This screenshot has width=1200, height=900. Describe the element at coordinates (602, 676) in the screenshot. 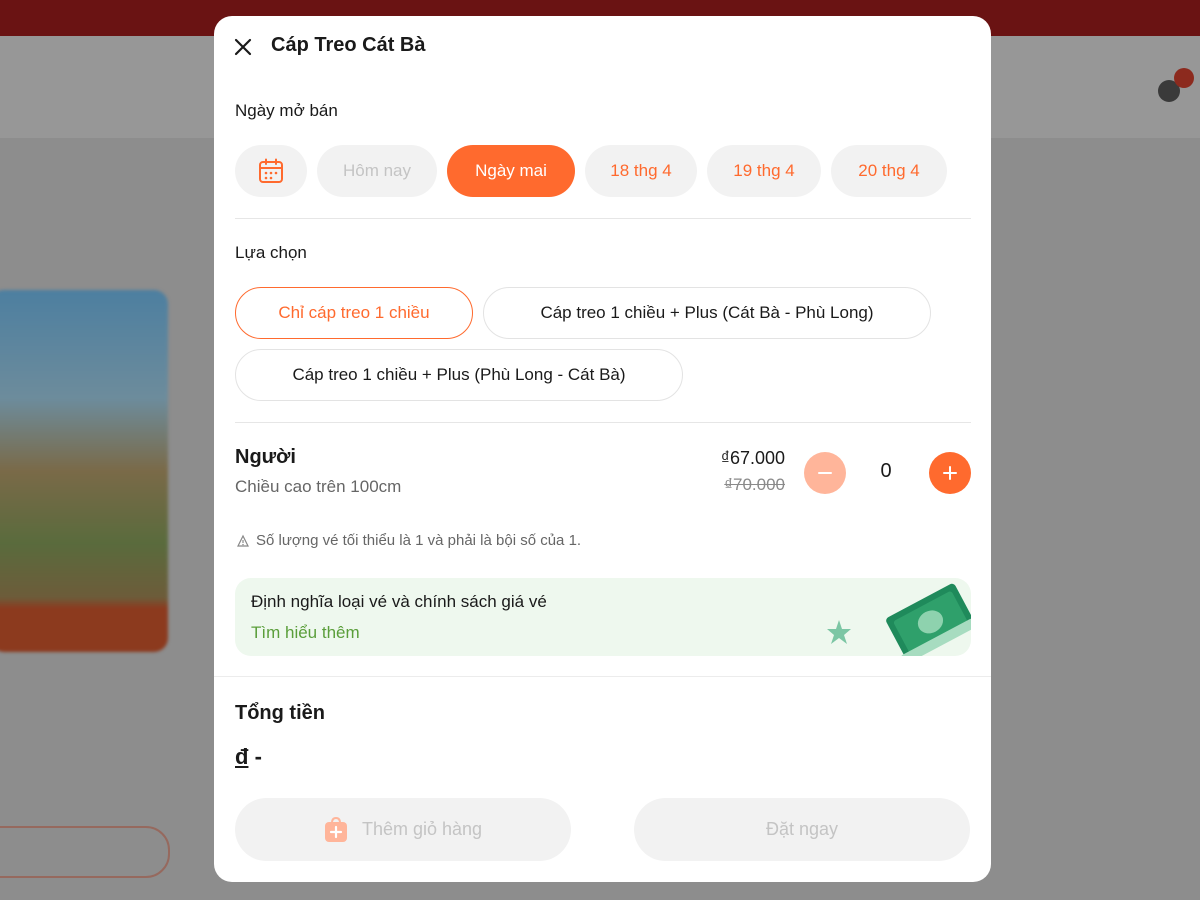

I see `footer-divider` at that location.